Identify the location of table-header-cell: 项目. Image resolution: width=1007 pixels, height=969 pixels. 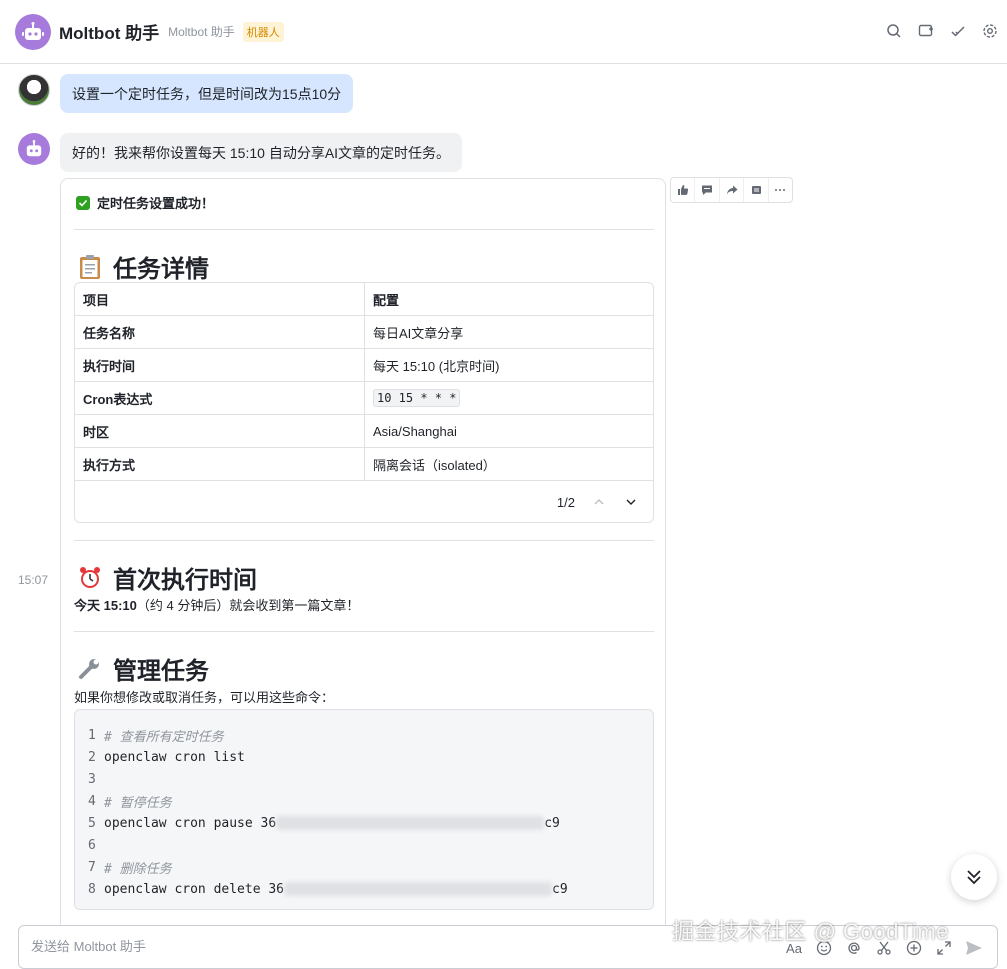
(220, 299).